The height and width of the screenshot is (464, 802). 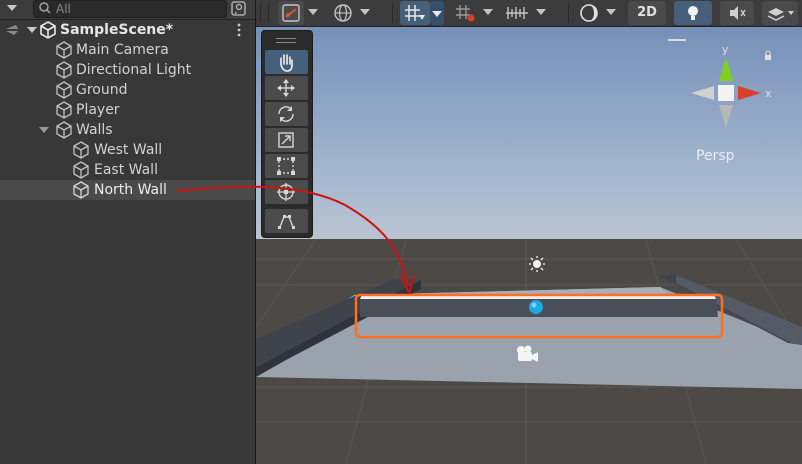 I want to click on grid-icon, so click(x=415, y=13).